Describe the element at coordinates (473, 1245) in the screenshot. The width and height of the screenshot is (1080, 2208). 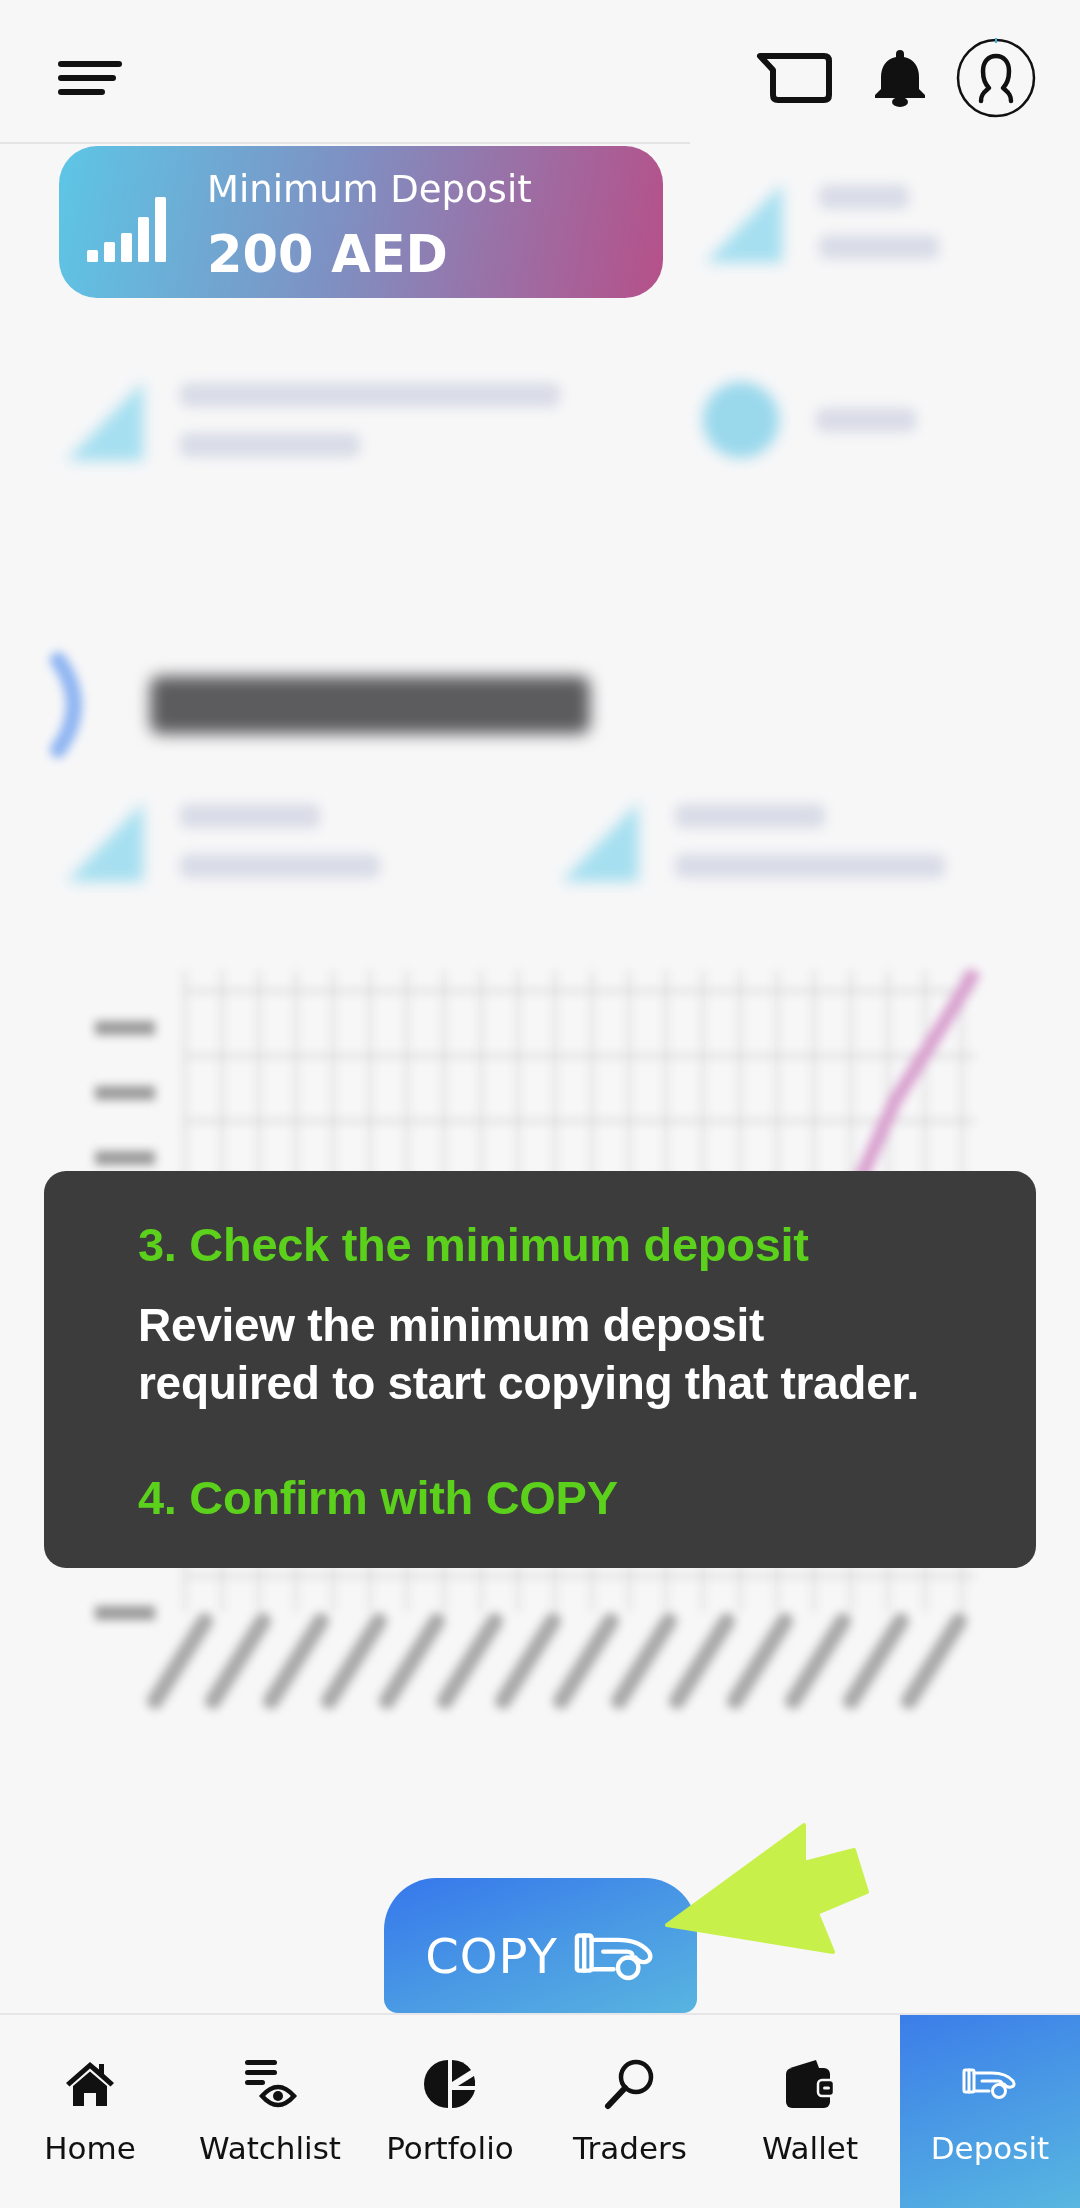
I see `tooltip-heading: 3. Check the minimum deposit` at that location.